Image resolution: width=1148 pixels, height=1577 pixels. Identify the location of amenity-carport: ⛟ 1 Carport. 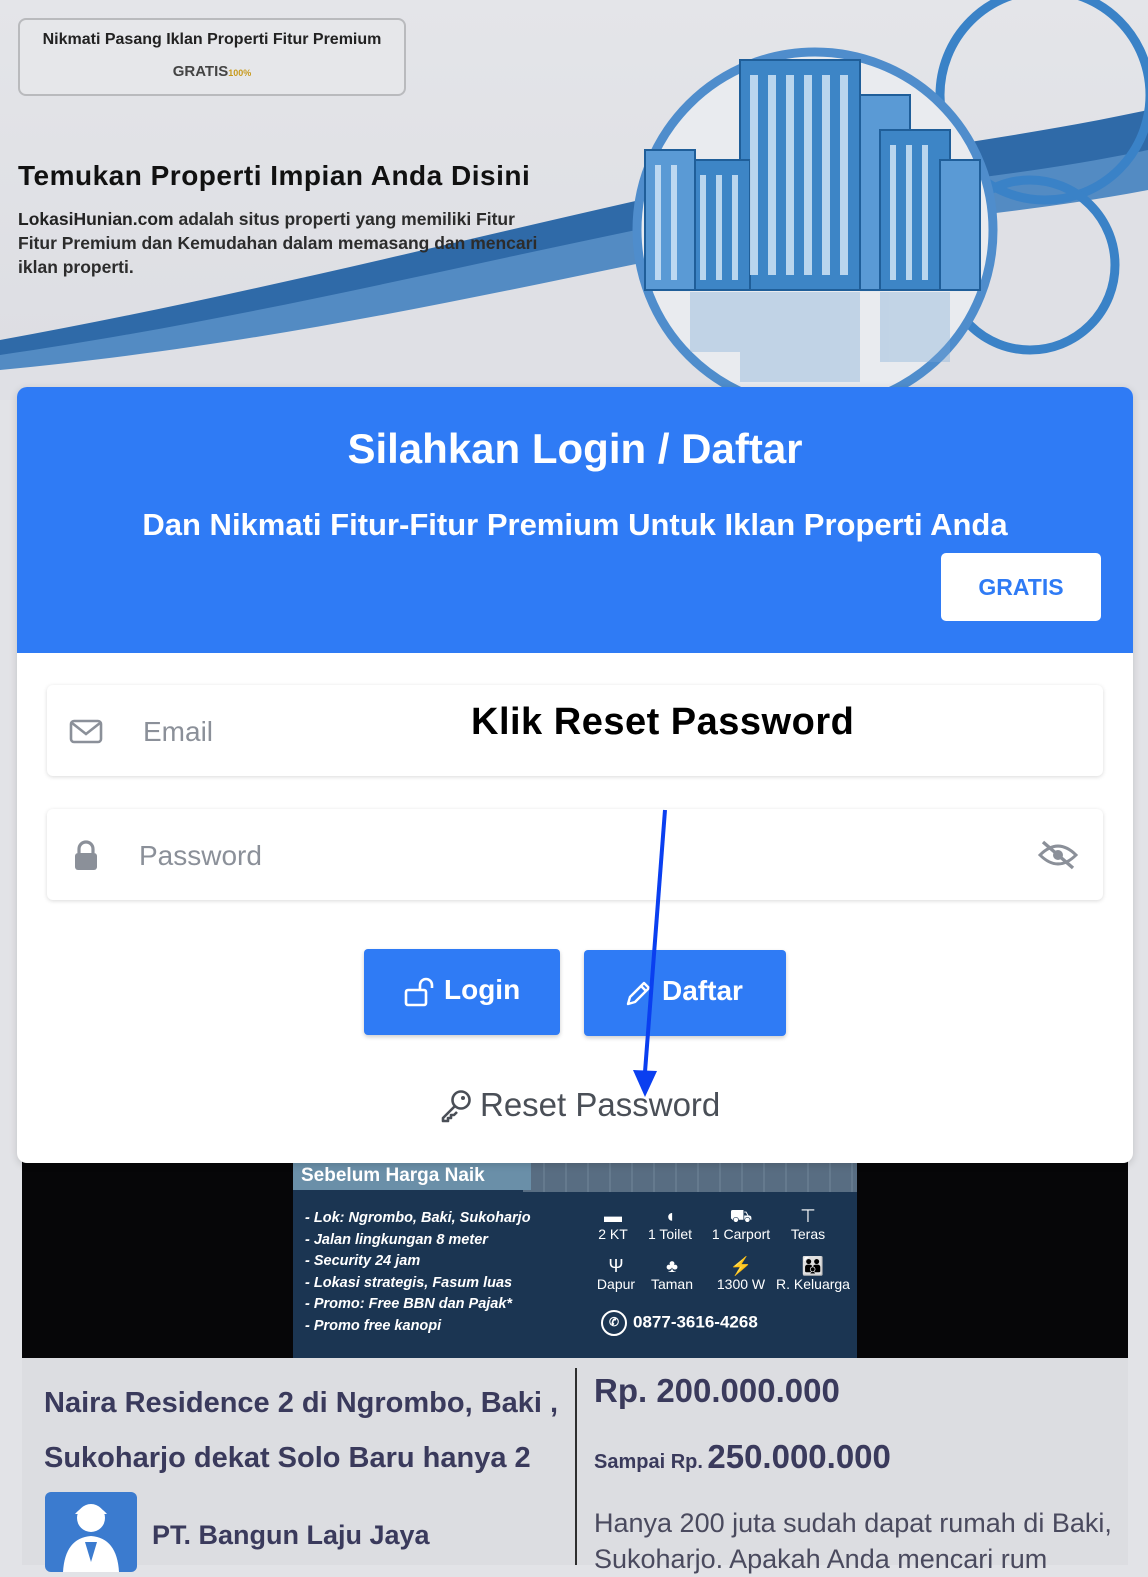
(741, 1224).